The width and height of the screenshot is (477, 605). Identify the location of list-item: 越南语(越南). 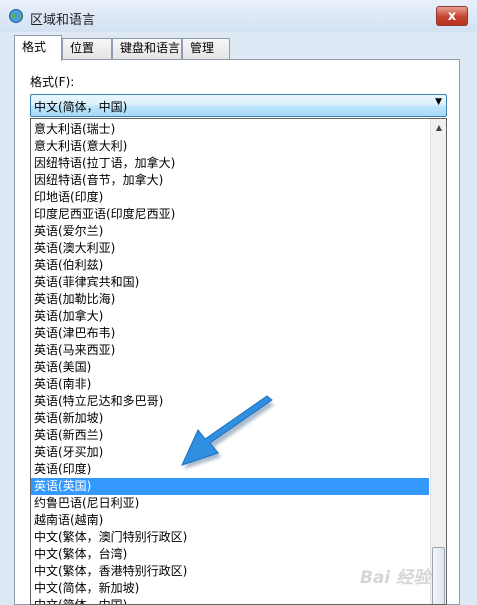
(230, 520).